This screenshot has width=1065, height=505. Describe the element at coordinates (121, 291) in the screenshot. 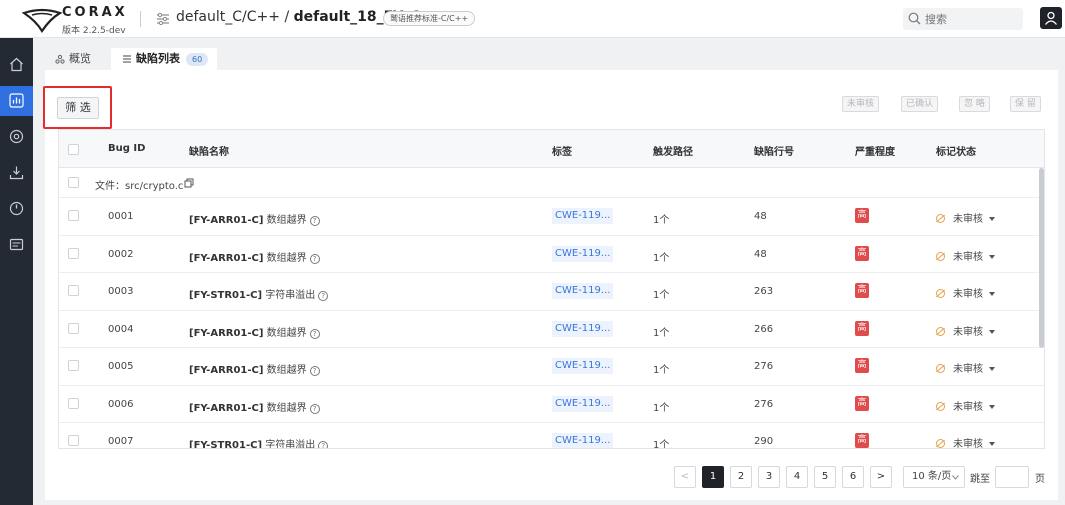

I see `bug-id: 0003` at that location.